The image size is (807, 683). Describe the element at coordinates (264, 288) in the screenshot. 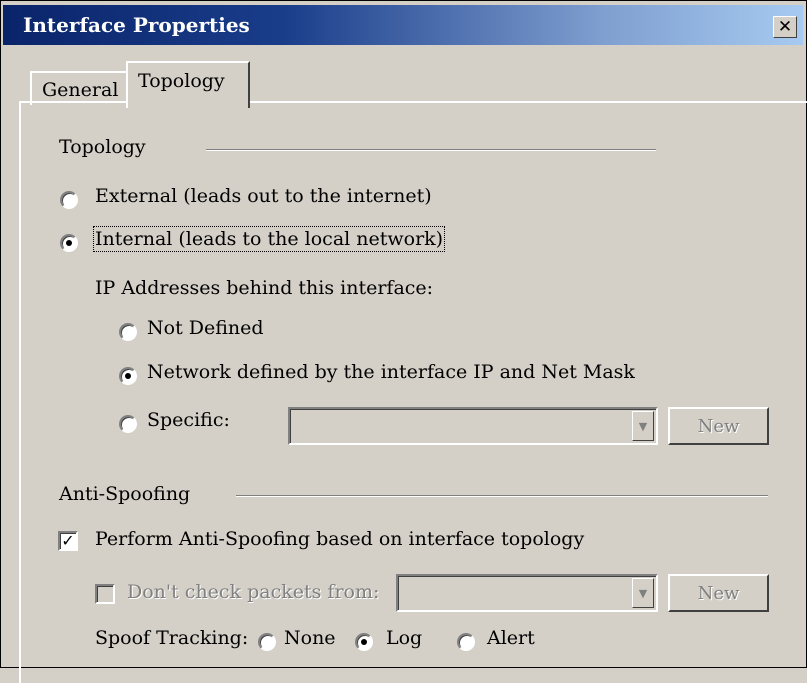

I see `ip-addresses-label: IP Addresses behind this interface:` at that location.